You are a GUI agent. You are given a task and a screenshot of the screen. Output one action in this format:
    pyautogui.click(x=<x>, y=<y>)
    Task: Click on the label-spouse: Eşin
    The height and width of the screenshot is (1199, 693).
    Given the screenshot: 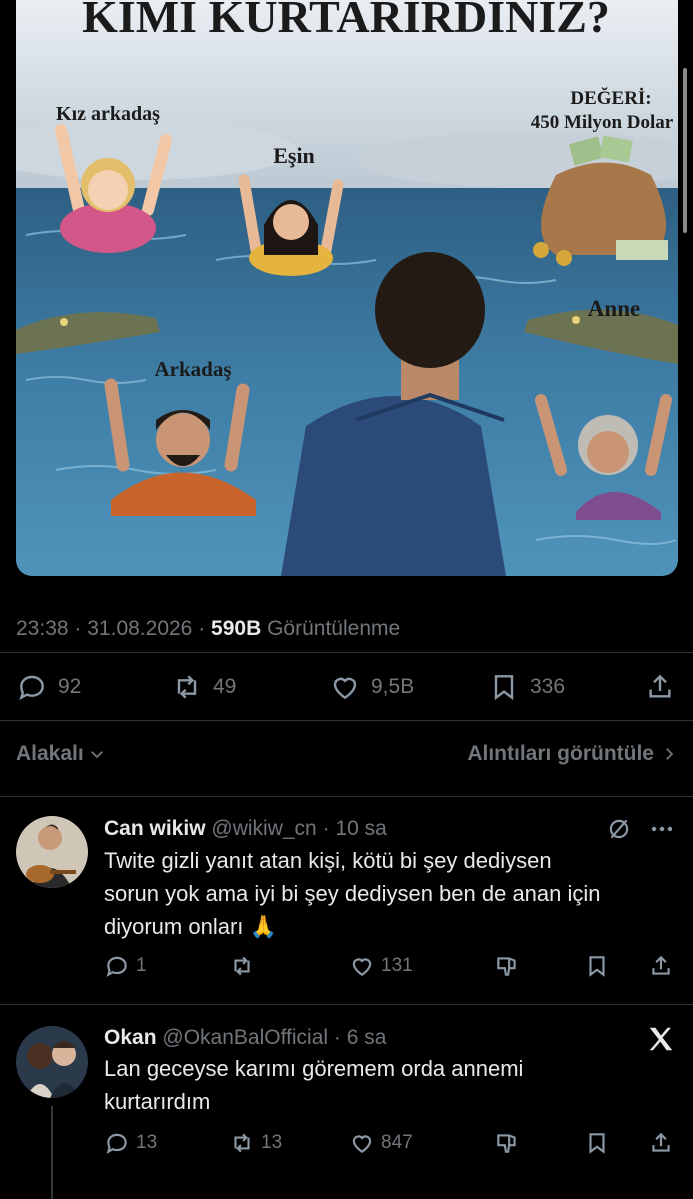 What is the action you would take?
    pyautogui.click(x=294, y=155)
    